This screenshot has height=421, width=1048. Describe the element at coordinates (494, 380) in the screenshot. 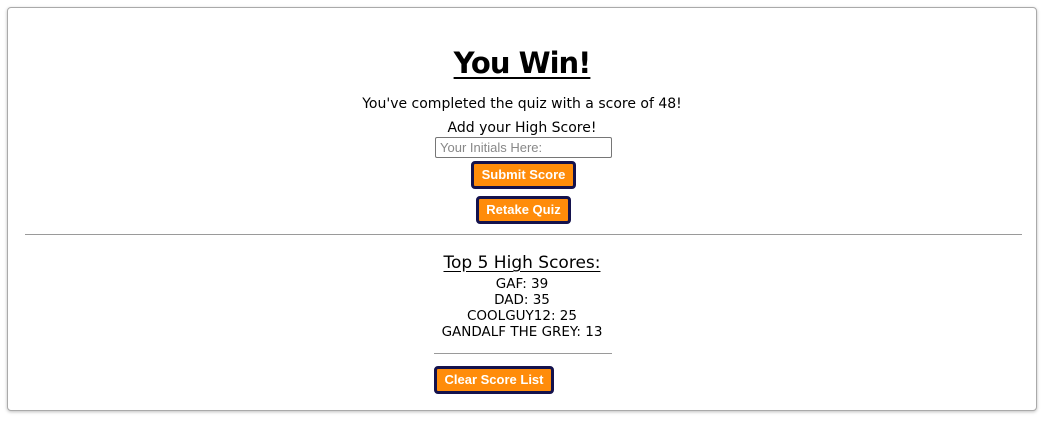

I see `clear-score-list-button: Clear Score List` at that location.